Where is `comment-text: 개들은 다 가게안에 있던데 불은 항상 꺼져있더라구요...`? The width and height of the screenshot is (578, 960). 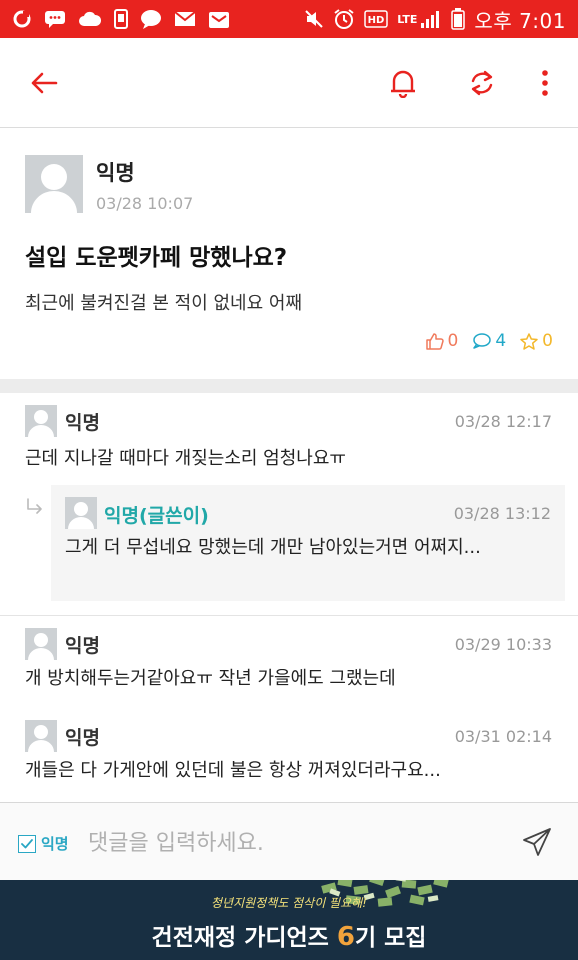
comment-text: 개들은 다 가게안에 있던데 불은 항상 꺼져있더라구요... is located at coordinates (233, 770).